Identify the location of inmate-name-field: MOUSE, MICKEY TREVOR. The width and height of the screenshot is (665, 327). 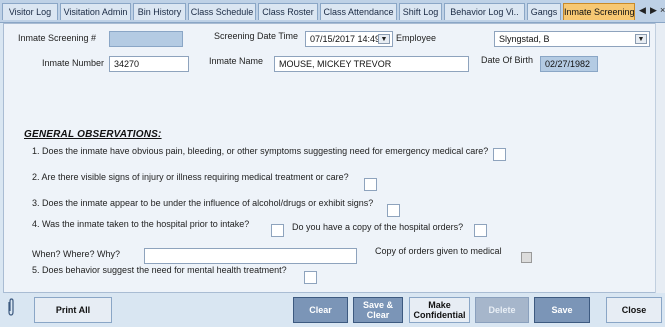
(371, 64).